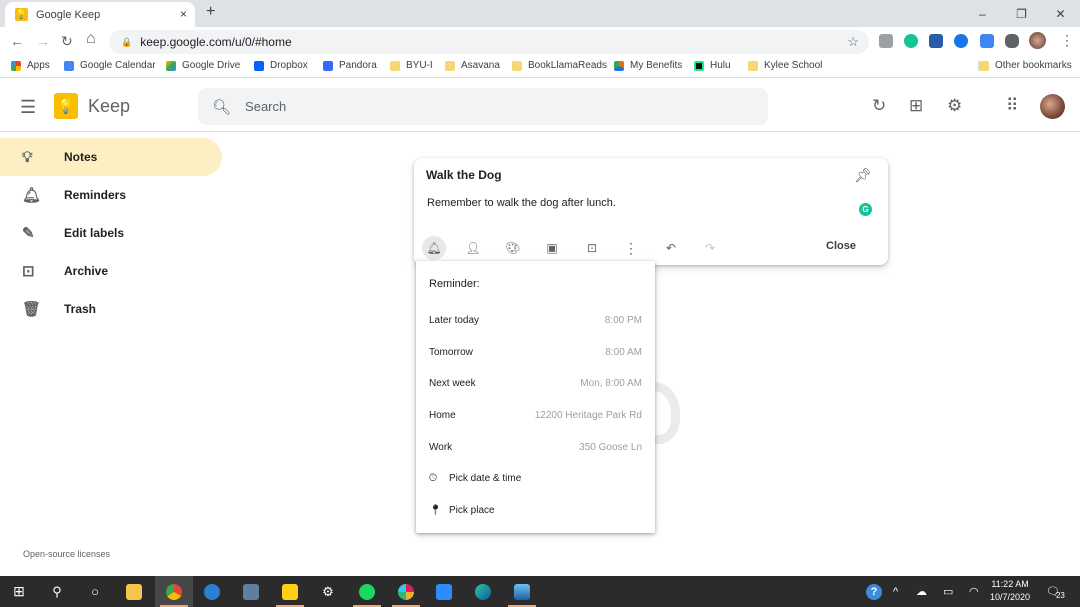 The width and height of the screenshot is (1080, 607). What do you see at coordinates (1010, 597) in the screenshot?
I see `clock-date: 10/7/2020` at bounding box center [1010, 597].